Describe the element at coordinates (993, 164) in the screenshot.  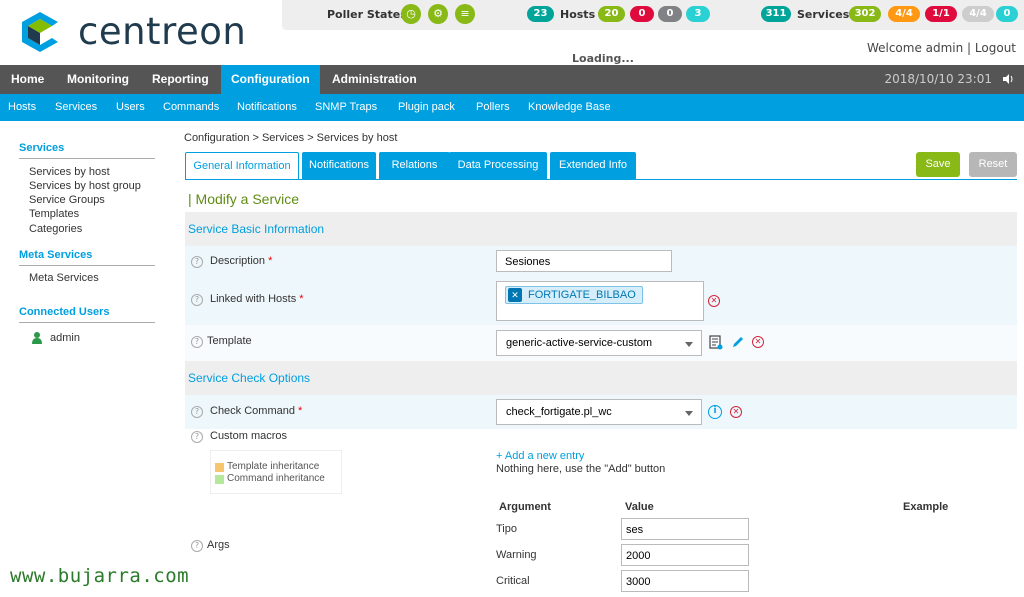
I see `reset-button: Reset` at that location.